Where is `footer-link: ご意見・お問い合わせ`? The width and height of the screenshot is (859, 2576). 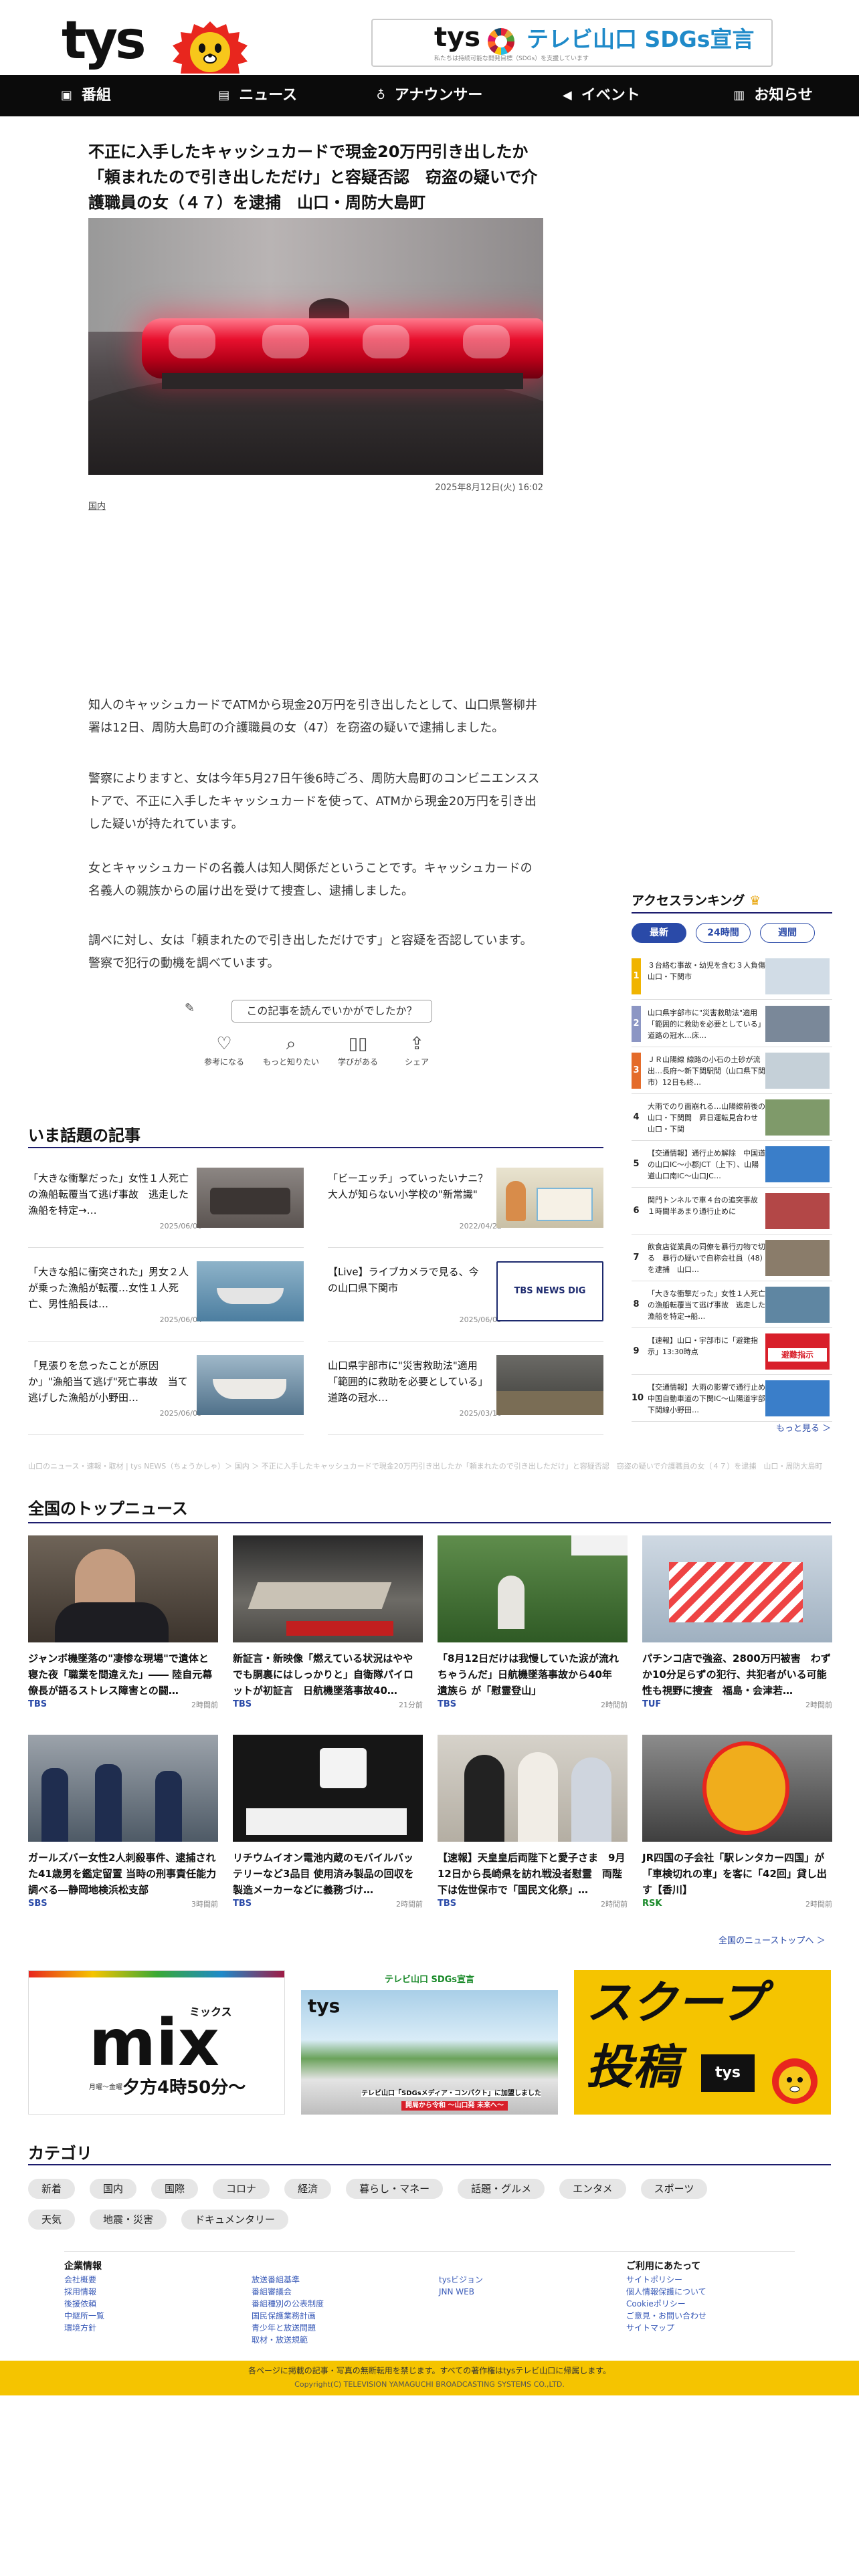 footer-link: ご意見・お問い合わせ is located at coordinates (666, 2316).